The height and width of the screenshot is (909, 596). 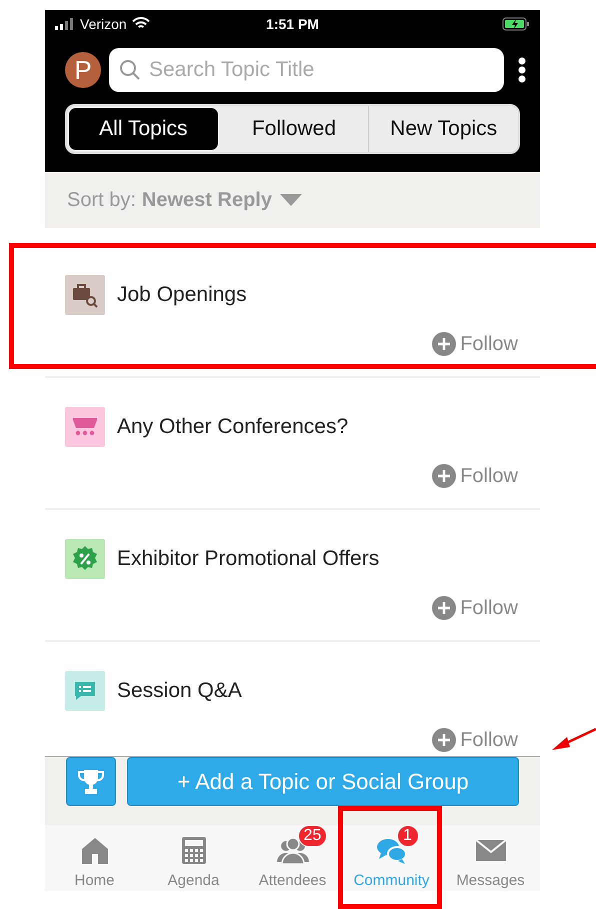 What do you see at coordinates (407, 836) in the screenshot?
I see `count-badge: 1` at bounding box center [407, 836].